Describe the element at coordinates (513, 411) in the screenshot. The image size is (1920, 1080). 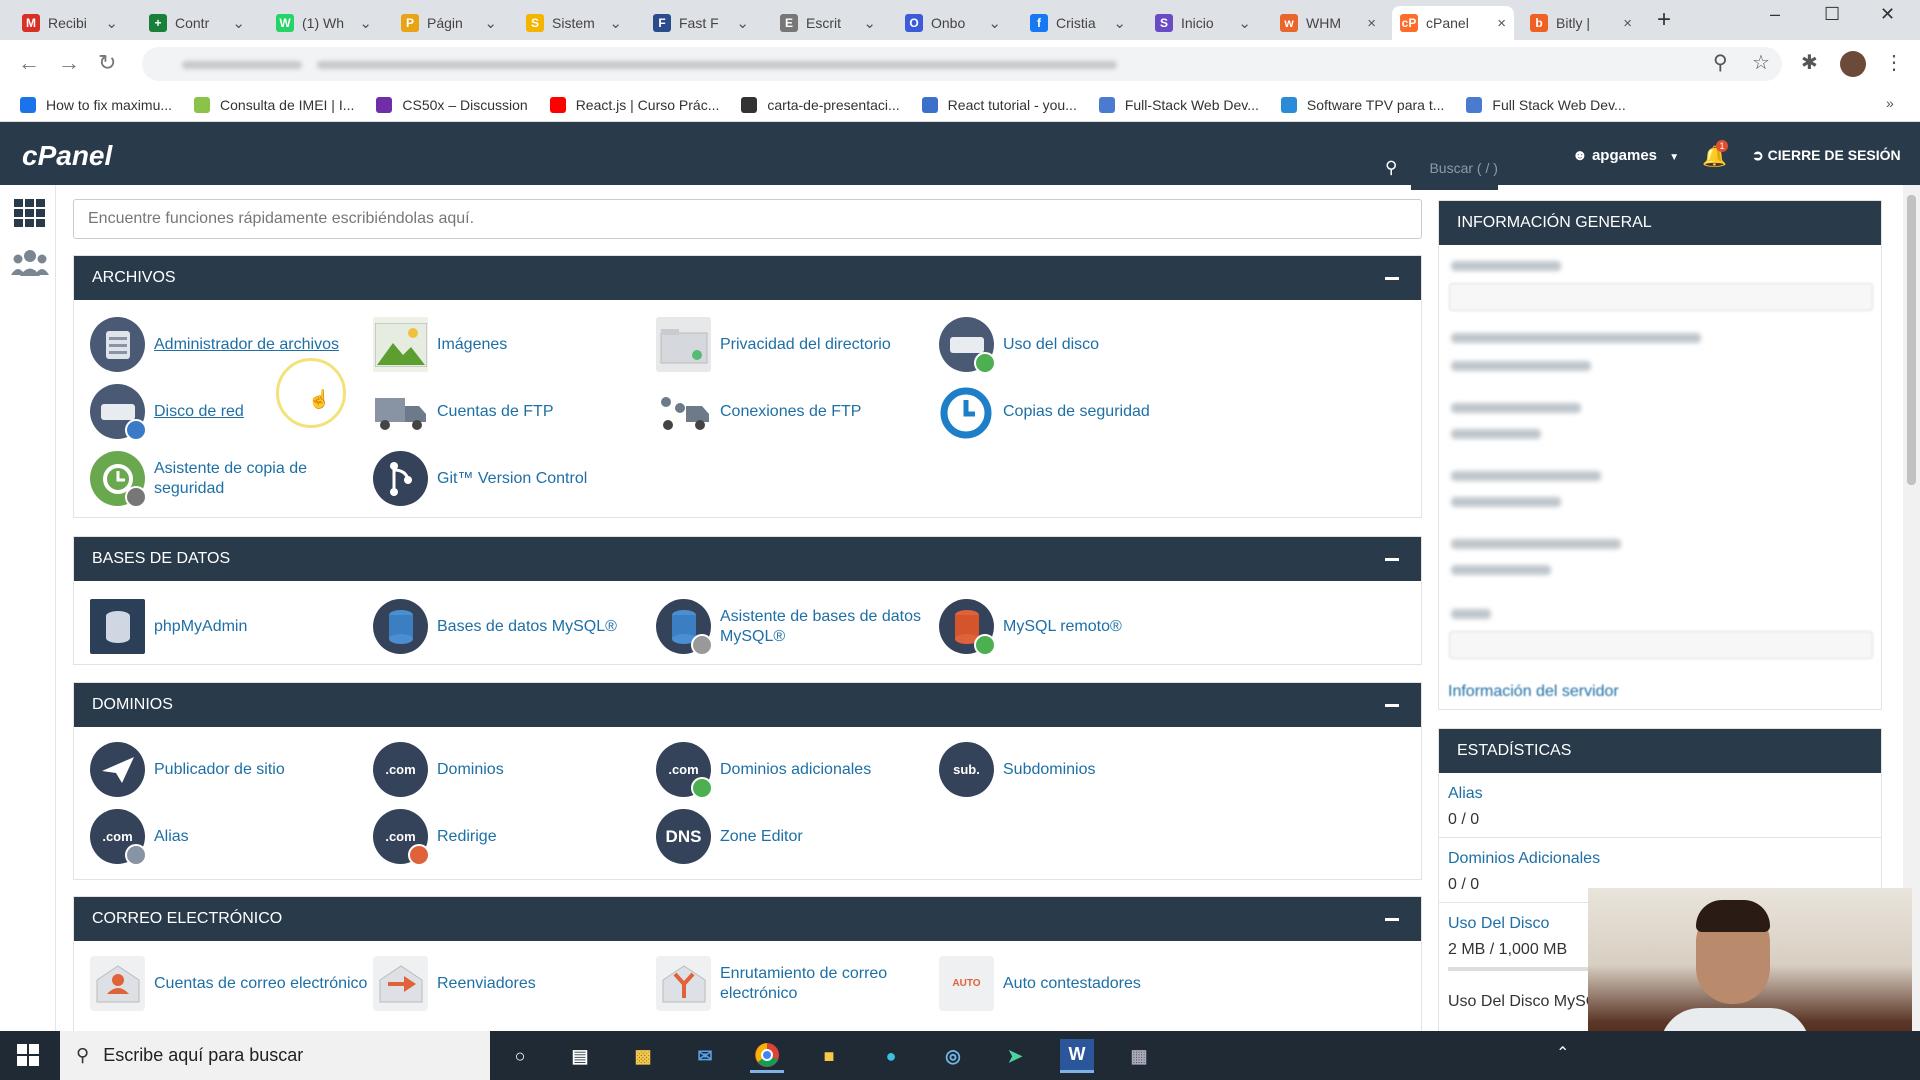
I see `ftp-accounts-link: Cuentas de FTP` at that location.